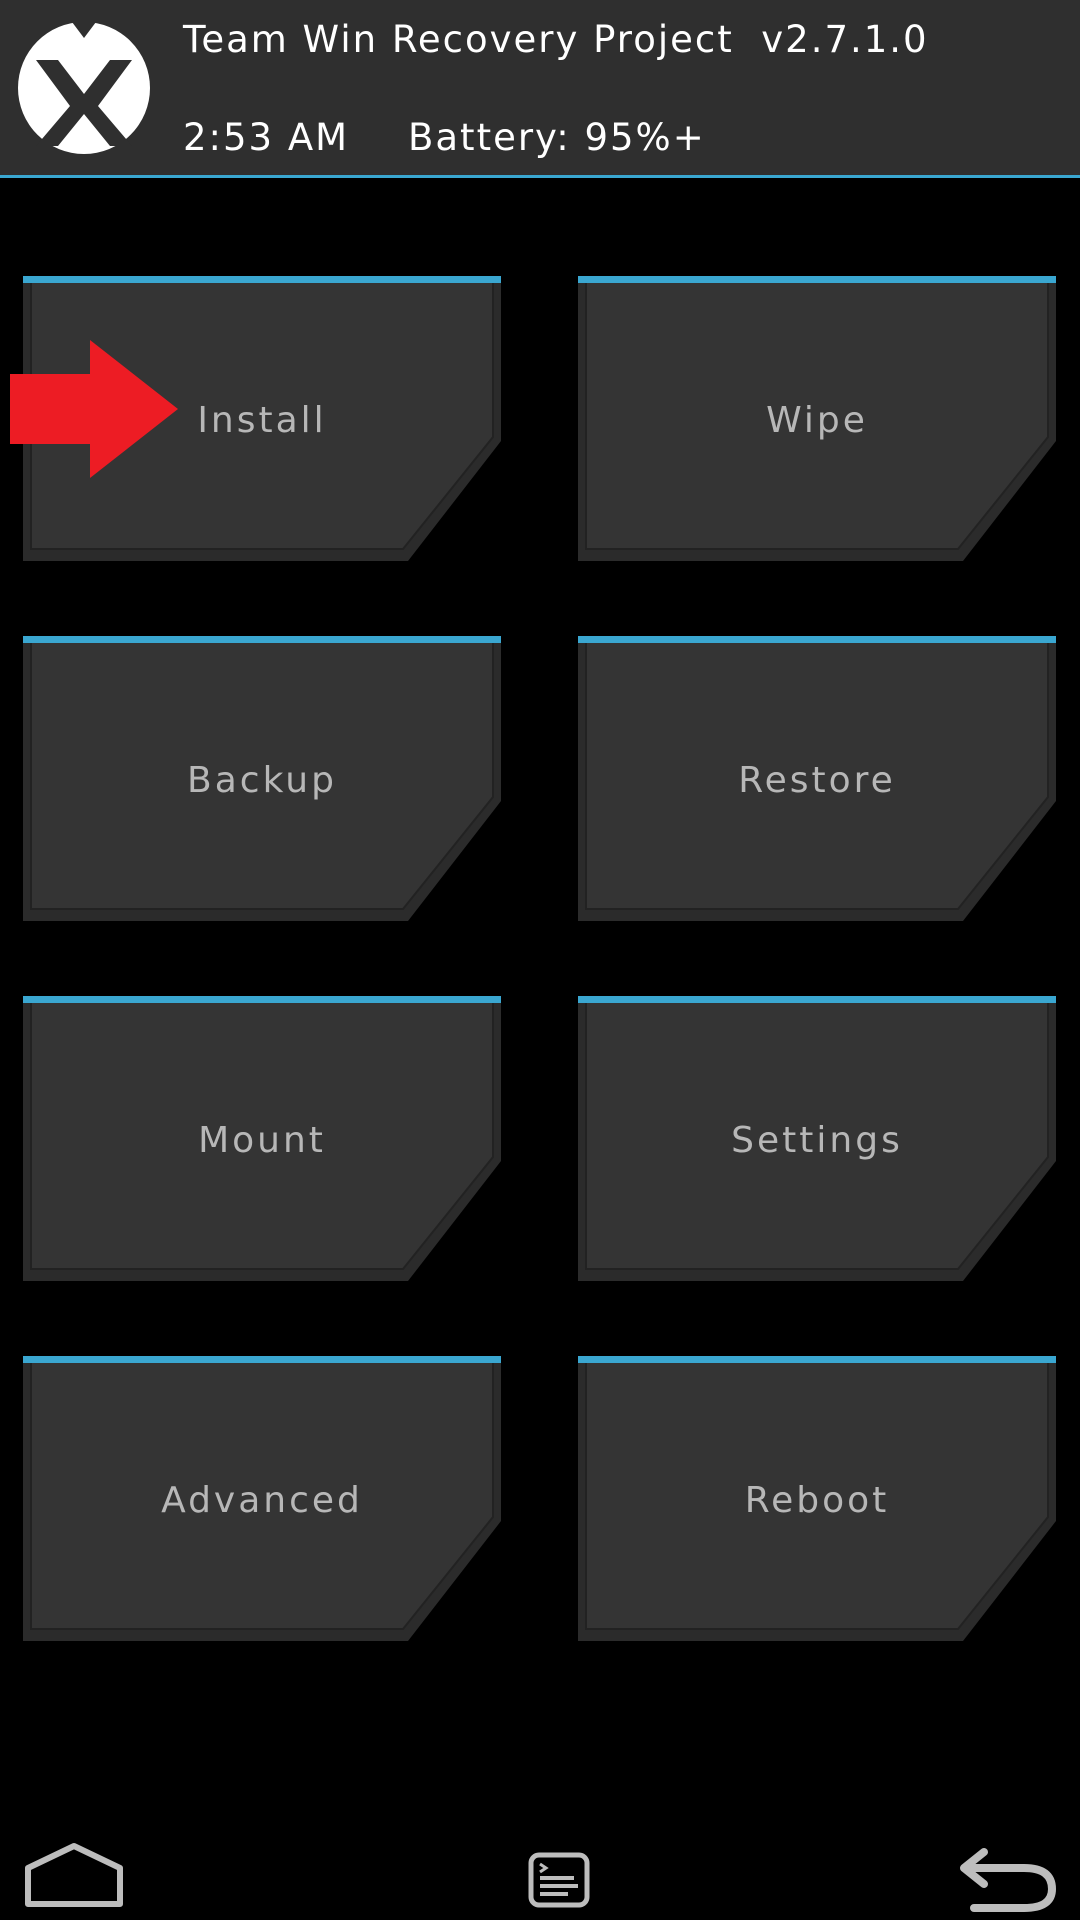 Image resolution: width=1080 pixels, height=1920 pixels. Describe the element at coordinates (557, 137) in the screenshot. I see `battery-status: Battery: 95%+` at that location.